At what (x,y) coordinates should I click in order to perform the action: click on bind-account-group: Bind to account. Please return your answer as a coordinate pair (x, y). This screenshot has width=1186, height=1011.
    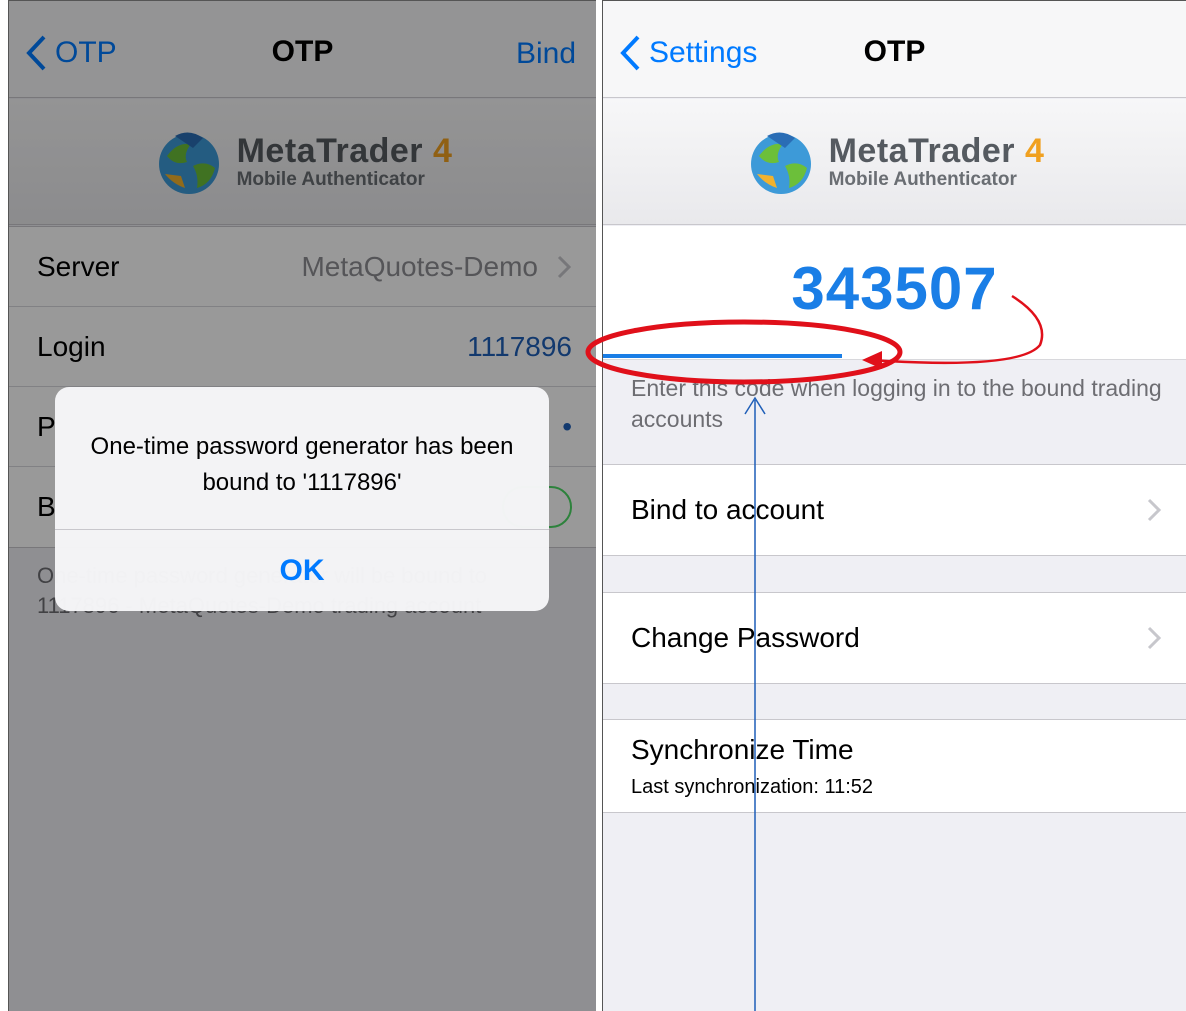
    Looking at the image, I should click on (894, 510).